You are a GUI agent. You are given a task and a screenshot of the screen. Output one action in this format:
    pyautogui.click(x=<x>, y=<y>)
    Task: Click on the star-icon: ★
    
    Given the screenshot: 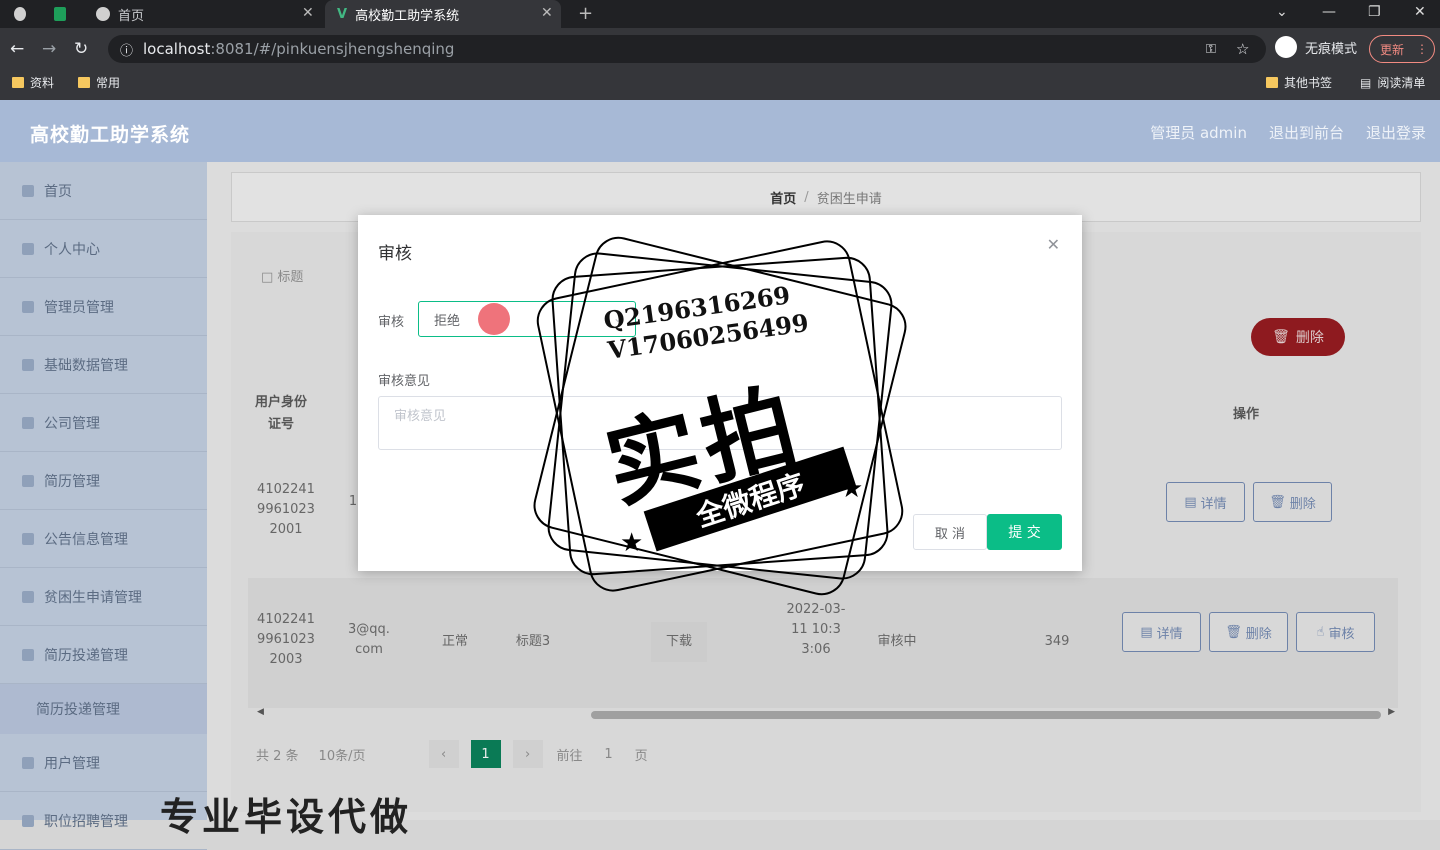 What is the action you would take?
    pyautogui.click(x=852, y=489)
    